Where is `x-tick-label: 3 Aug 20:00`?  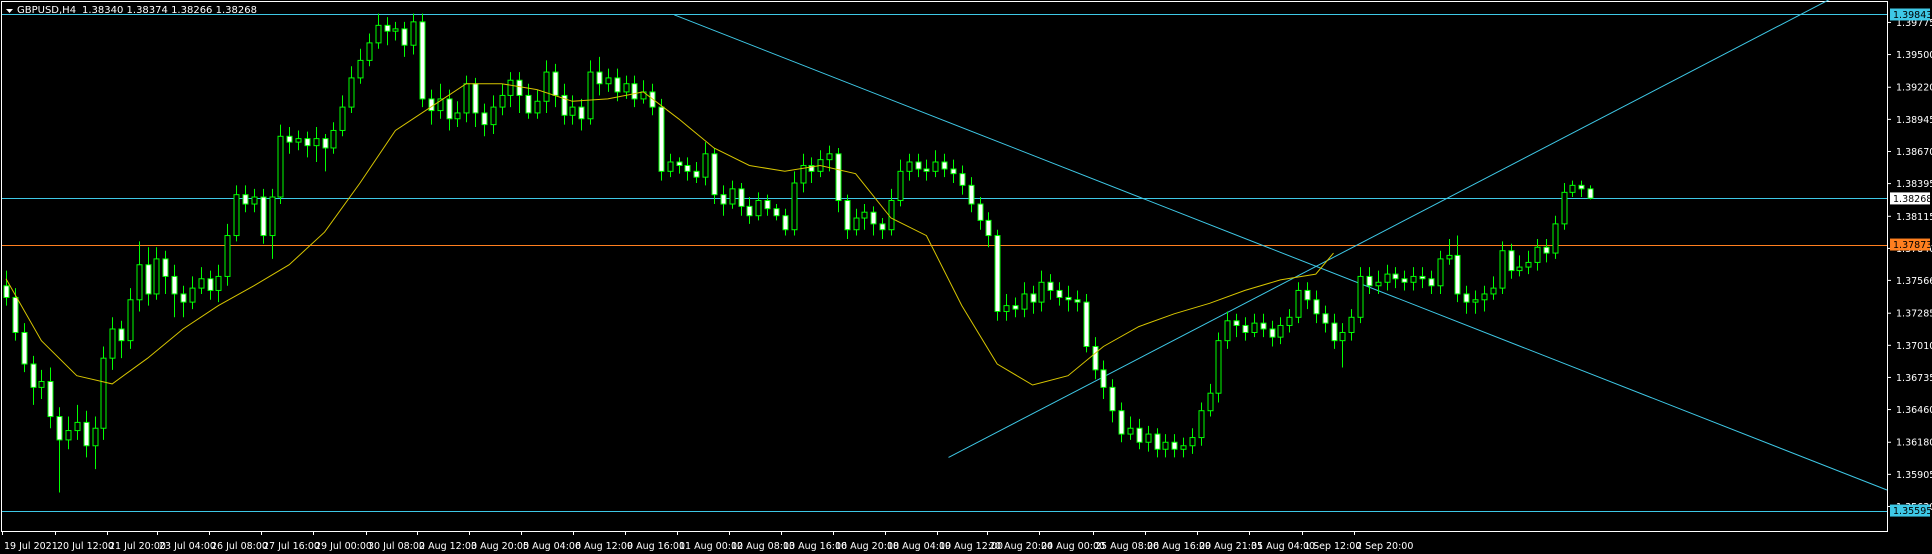 x-tick-label: 3 Aug 20:00 is located at coordinates (500, 546).